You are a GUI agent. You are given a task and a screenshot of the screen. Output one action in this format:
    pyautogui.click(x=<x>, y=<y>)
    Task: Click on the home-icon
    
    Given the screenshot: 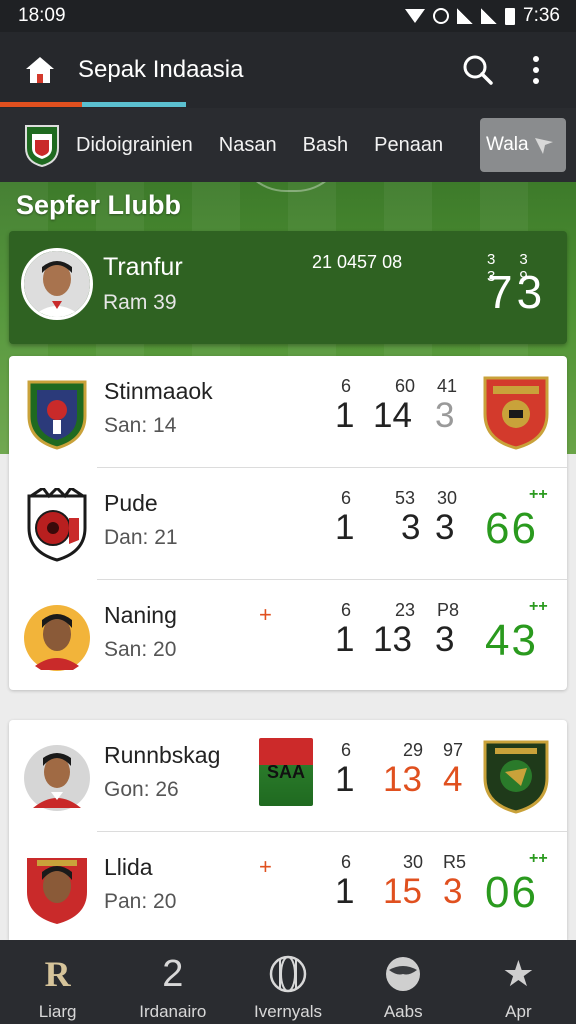 What is the action you would take?
    pyautogui.click(x=40, y=70)
    